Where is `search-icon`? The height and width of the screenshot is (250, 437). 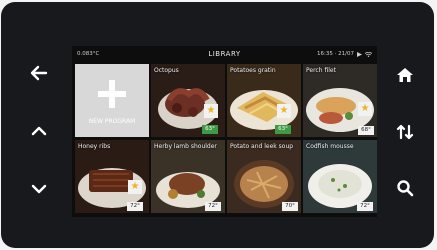
search-icon is located at coordinates (405, 188).